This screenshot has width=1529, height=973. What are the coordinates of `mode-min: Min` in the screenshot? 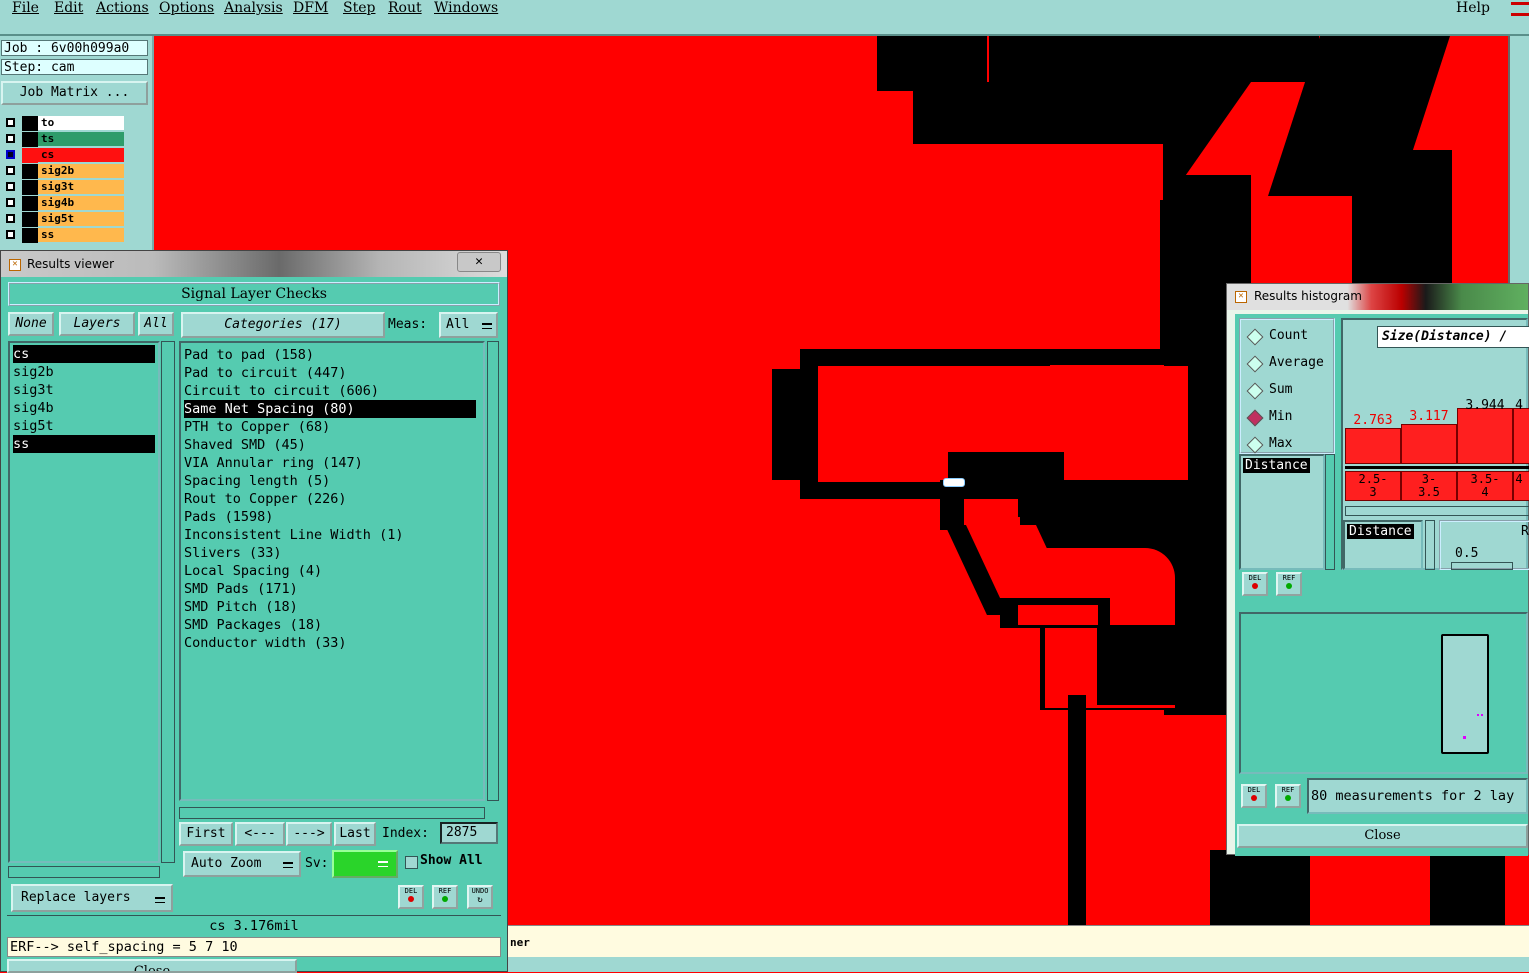 It's located at (1287, 417).